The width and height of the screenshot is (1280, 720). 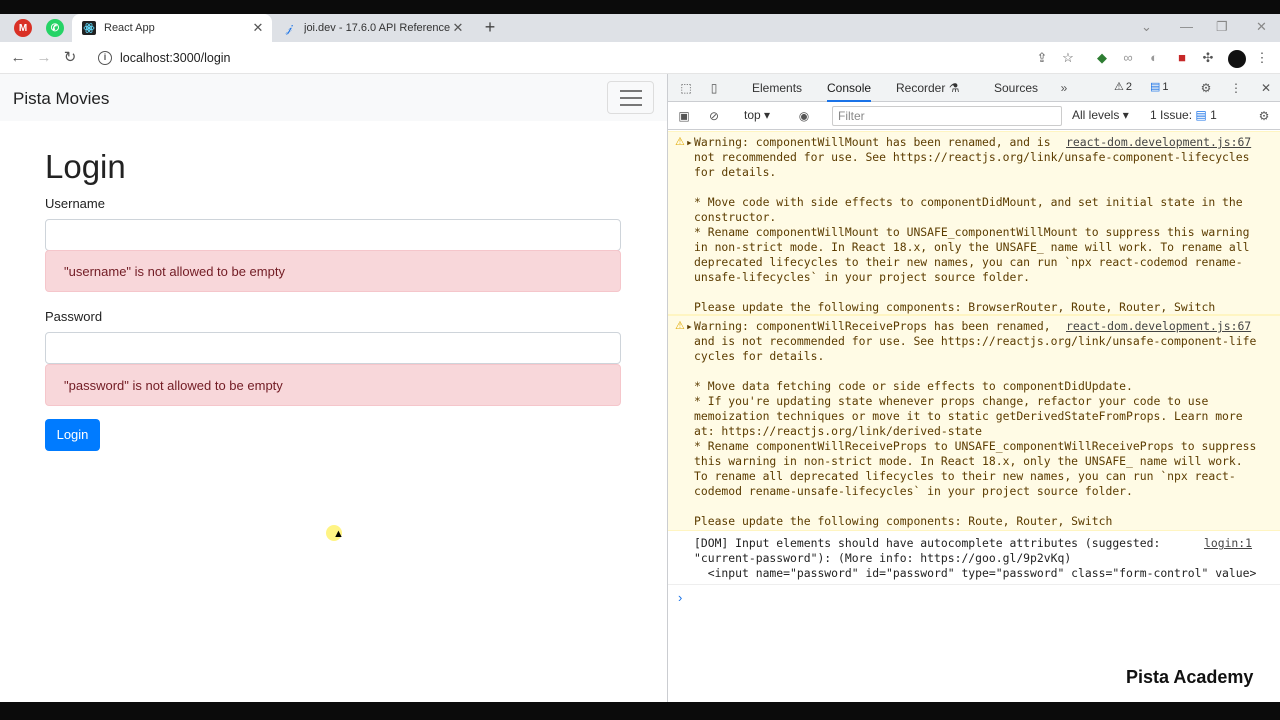 I want to click on issues-count: 1, so click(x=1213, y=115).